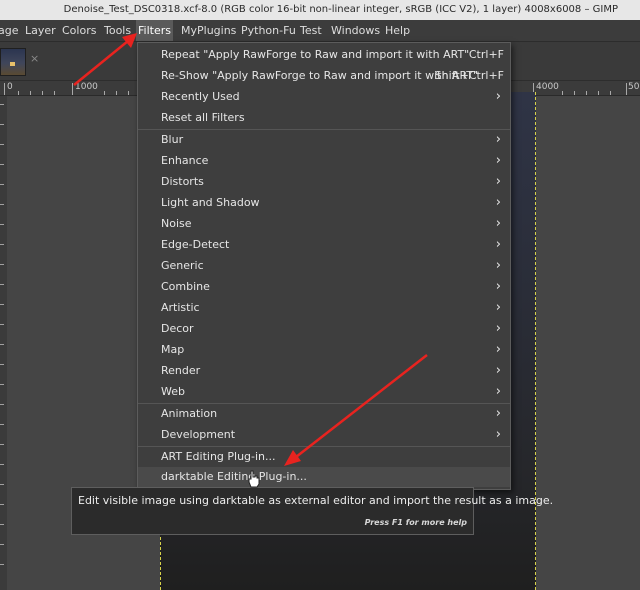 The height and width of the screenshot is (590, 640). What do you see at coordinates (189, 413) in the screenshot?
I see `menu-item-label: Animation` at bounding box center [189, 413].